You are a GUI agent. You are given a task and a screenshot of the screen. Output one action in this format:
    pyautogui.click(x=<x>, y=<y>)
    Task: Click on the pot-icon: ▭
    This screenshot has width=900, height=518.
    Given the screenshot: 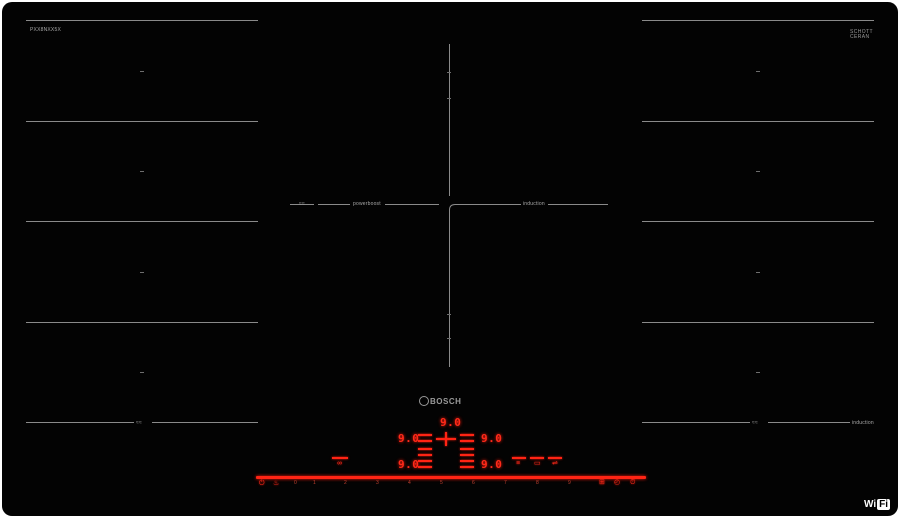 What is the action you would take?
    pyautogui.click(x=537, y=463)
    